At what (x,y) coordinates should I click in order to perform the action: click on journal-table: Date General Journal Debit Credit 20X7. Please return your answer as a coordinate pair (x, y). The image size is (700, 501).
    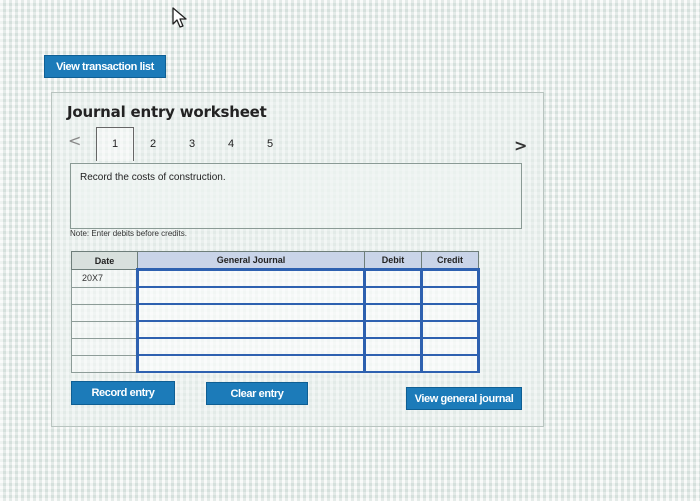
    Looking at the image, I should click on (275, 312).